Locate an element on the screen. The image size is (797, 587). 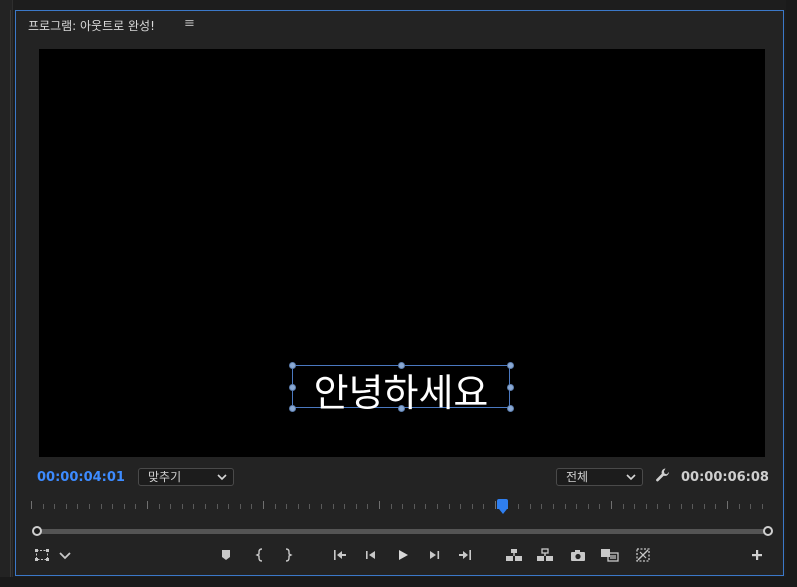
lift-icon is located at coordinates (514, 555).